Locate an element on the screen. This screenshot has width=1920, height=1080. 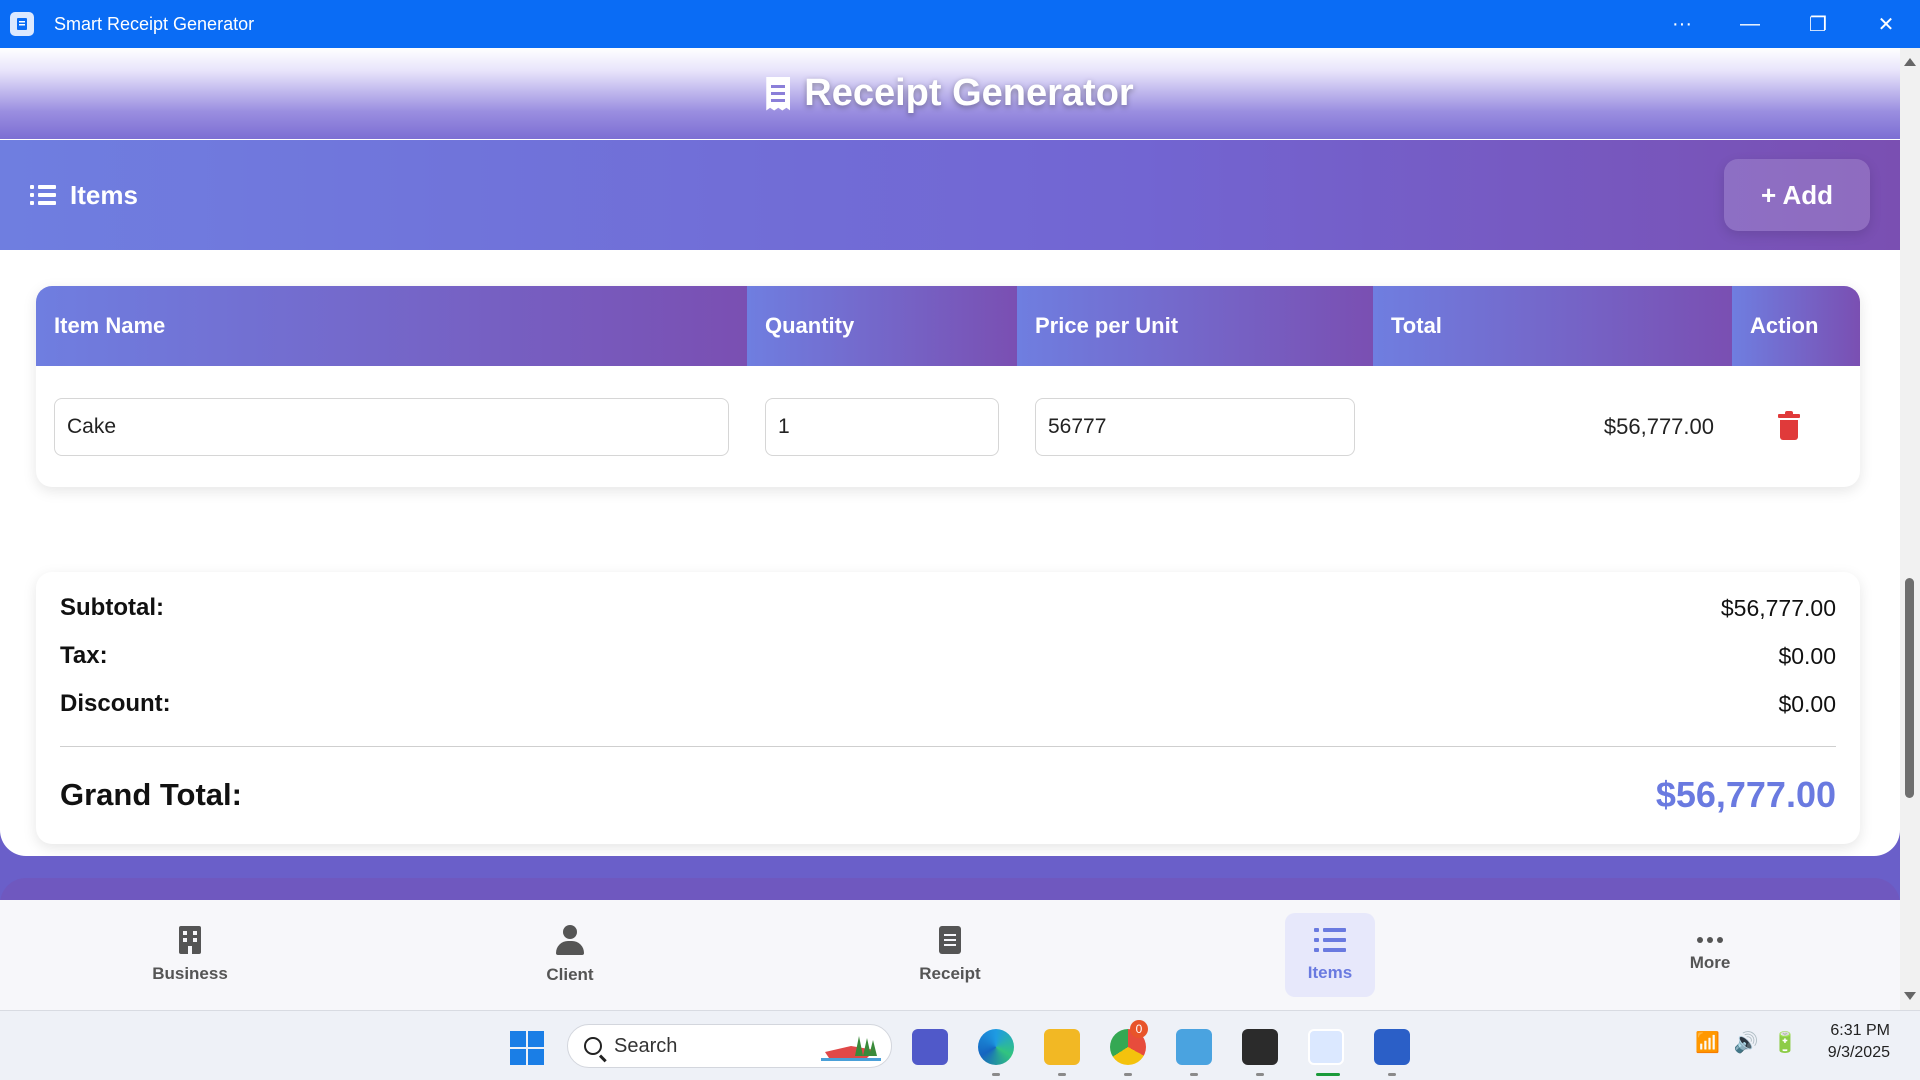
grand-total-value: $56,777.00 is located at coordinates (1745, 794).